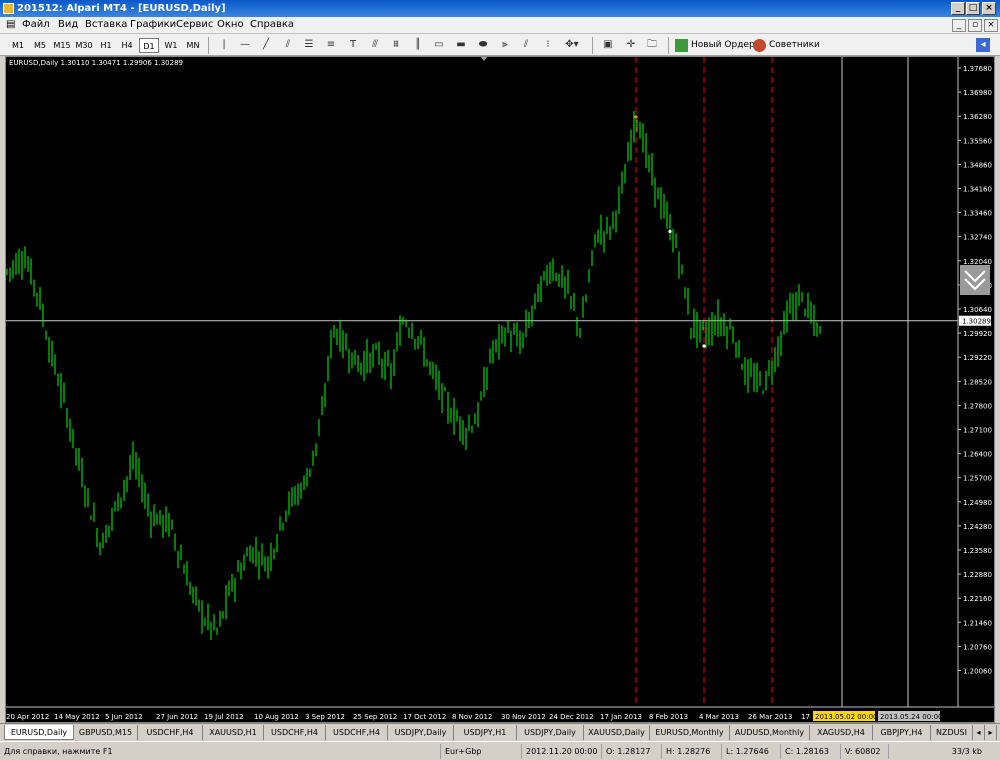  What do you see at coordinates (977, 262) in the screenshot?
I see `price-tick-label: 1.32040` at bounding box center [977, 262].